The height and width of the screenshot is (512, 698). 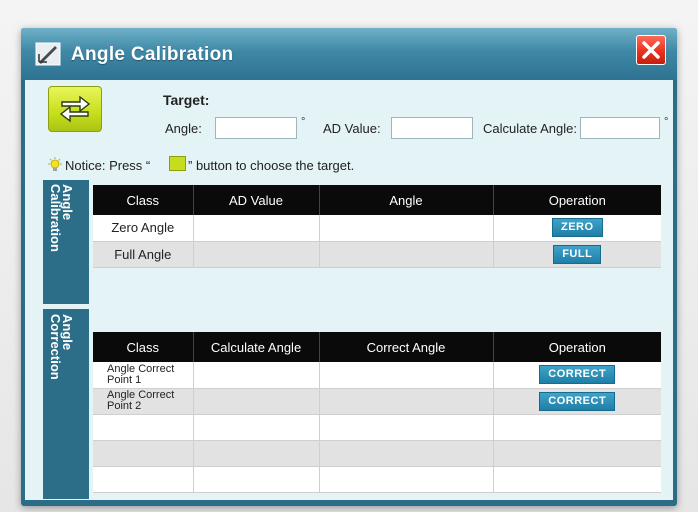 I want to click on ad-value-label: AD Value:, so click(x=352, y=128).